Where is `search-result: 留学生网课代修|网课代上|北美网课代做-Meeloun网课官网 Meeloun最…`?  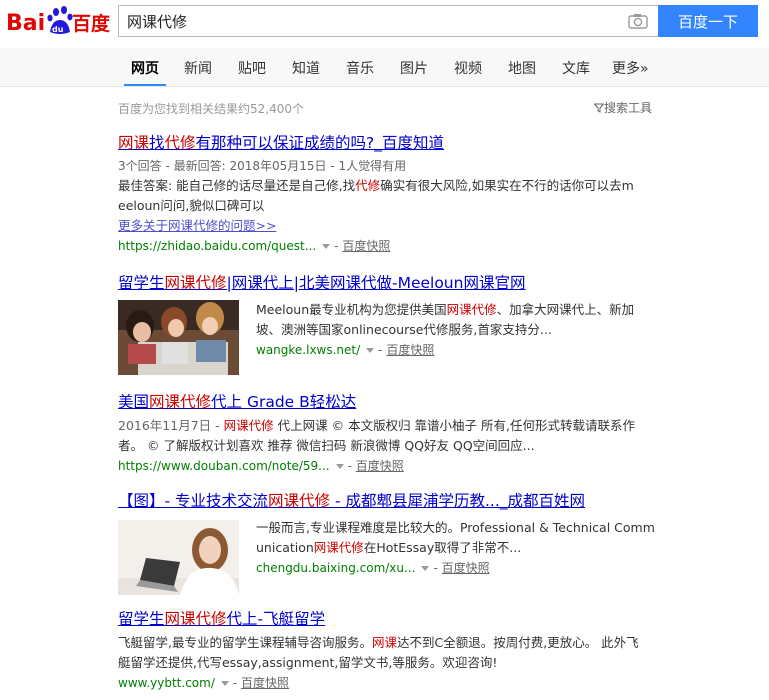
search-result: 留学生网课代修|网课代上|北美网课代做-Meeloun网课官网 Meeloun最… is located at coordinates (390, 327).